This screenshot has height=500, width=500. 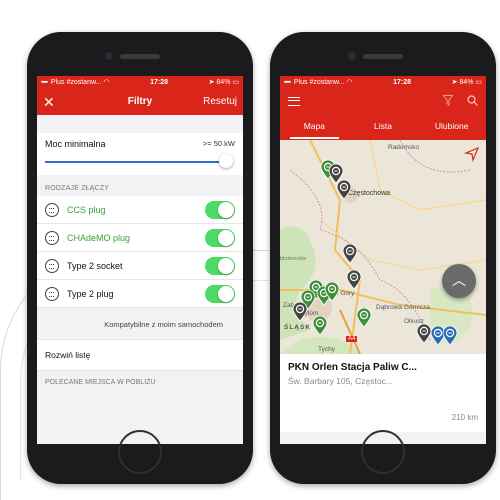 I want to click on map-tabs: Mapa Lista Ulubione, so click(x=383, y=127).